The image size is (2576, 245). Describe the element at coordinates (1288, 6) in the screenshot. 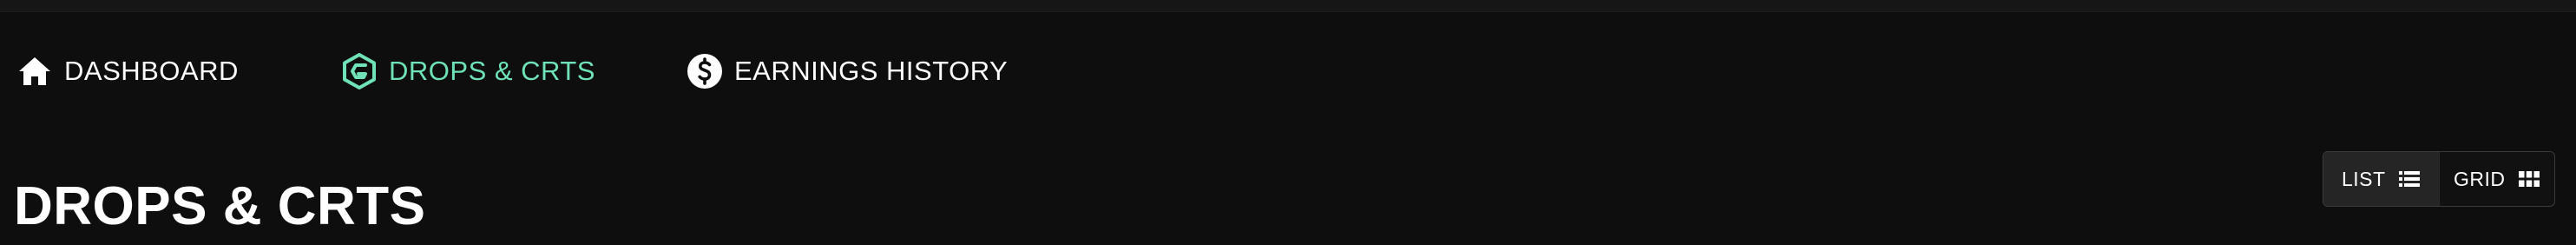

I see `top-bar` at that location.